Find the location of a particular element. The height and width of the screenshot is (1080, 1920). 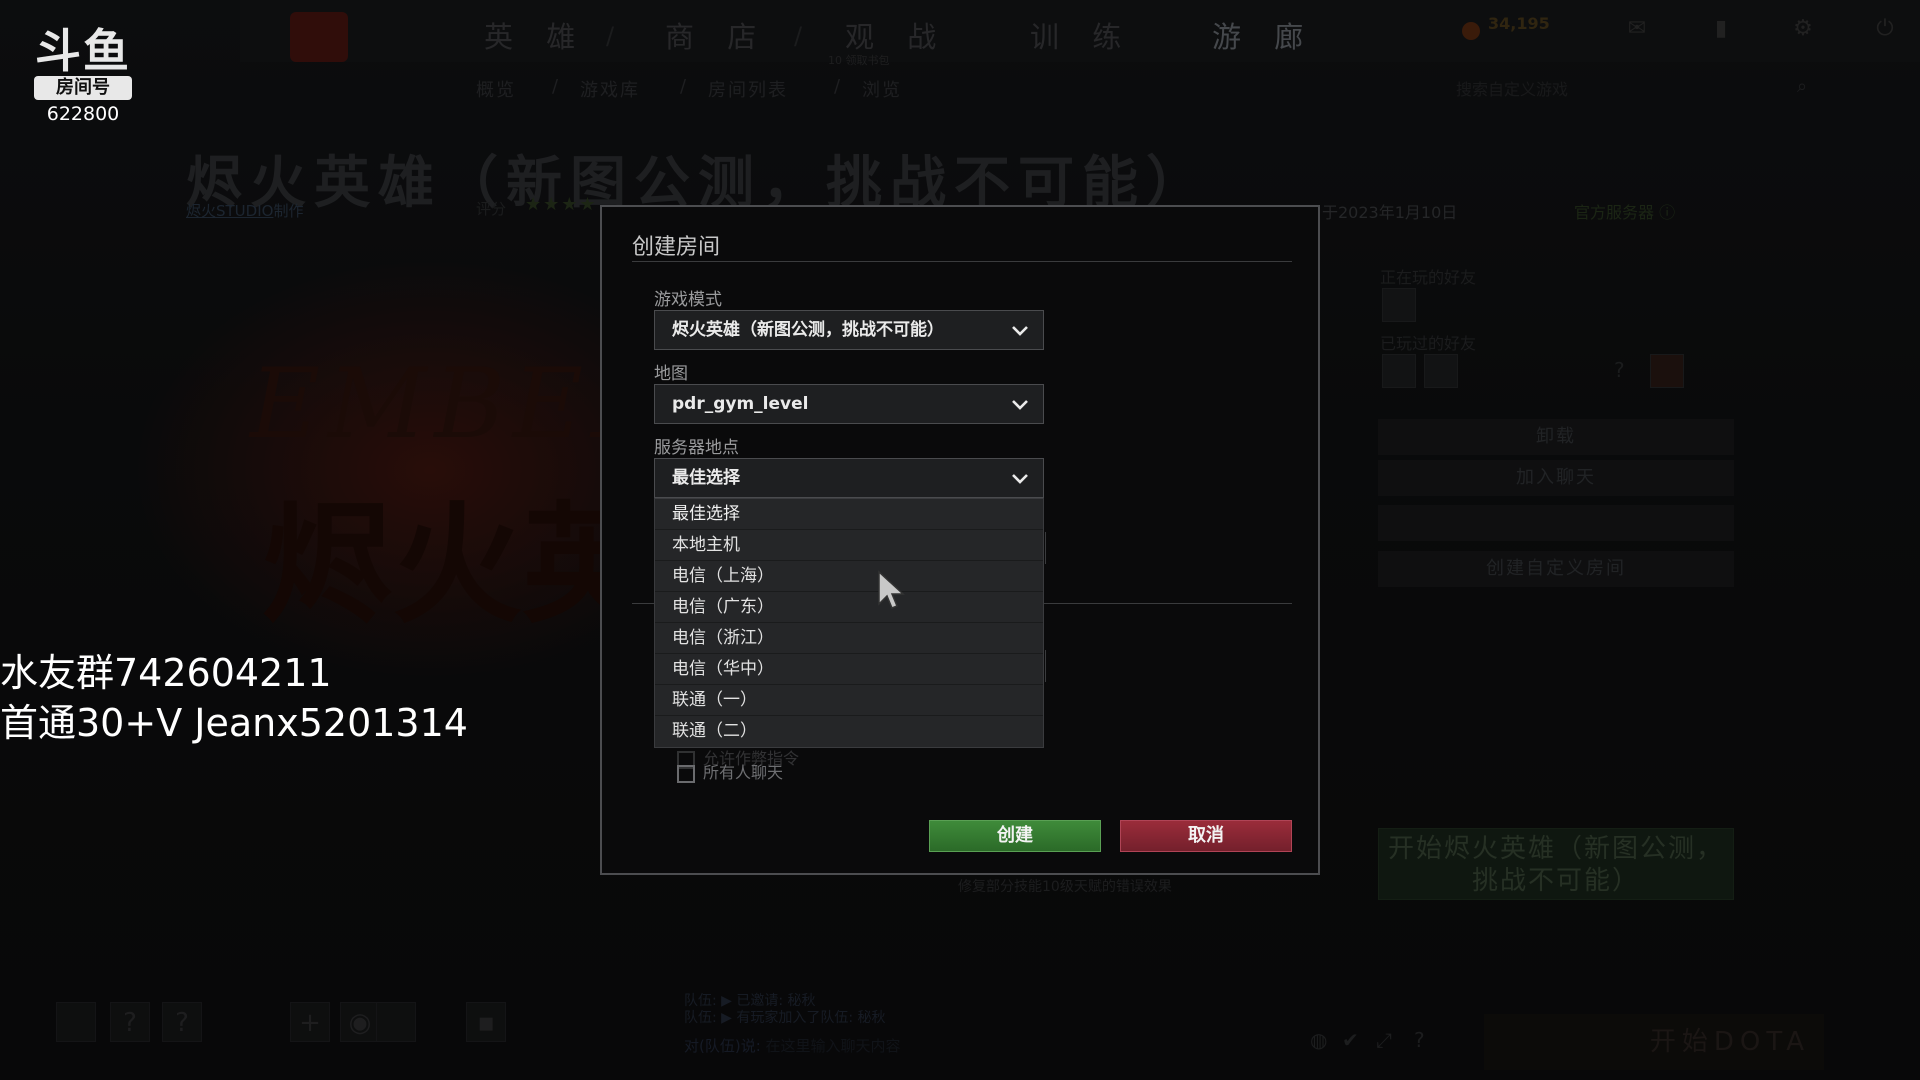

all-chat-label: 所有人聊天 is located at coordinates (743, 772).